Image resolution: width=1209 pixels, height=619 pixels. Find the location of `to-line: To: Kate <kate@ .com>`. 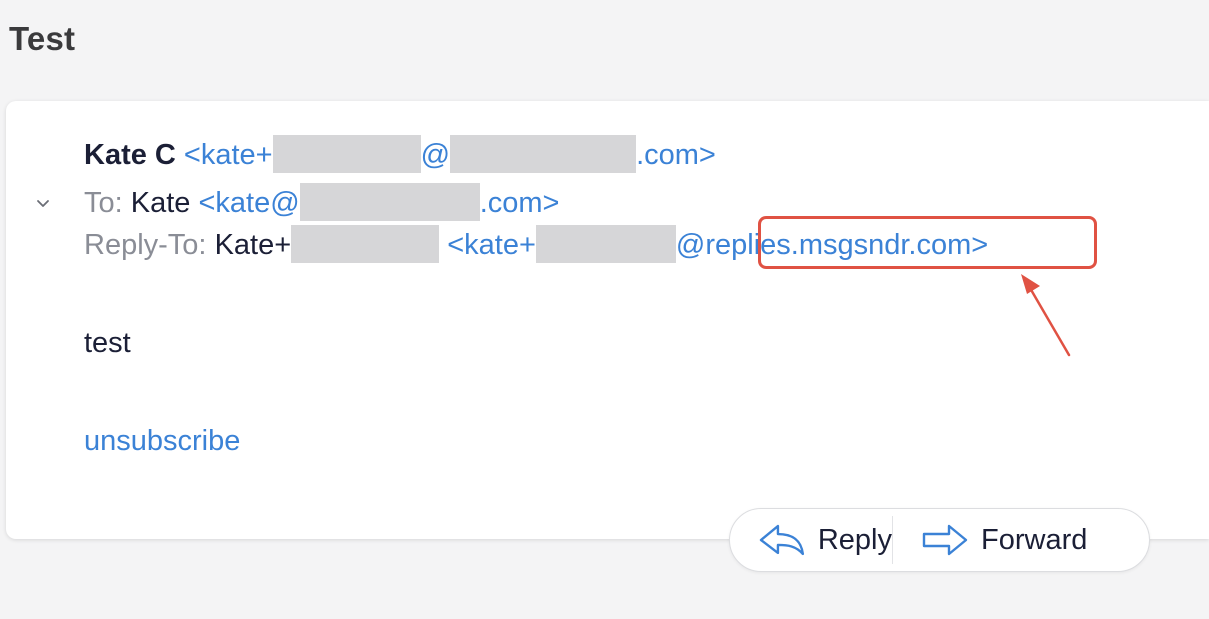

to-line: To: Kate <kate@ .com> is located at coordinates (321, 202).